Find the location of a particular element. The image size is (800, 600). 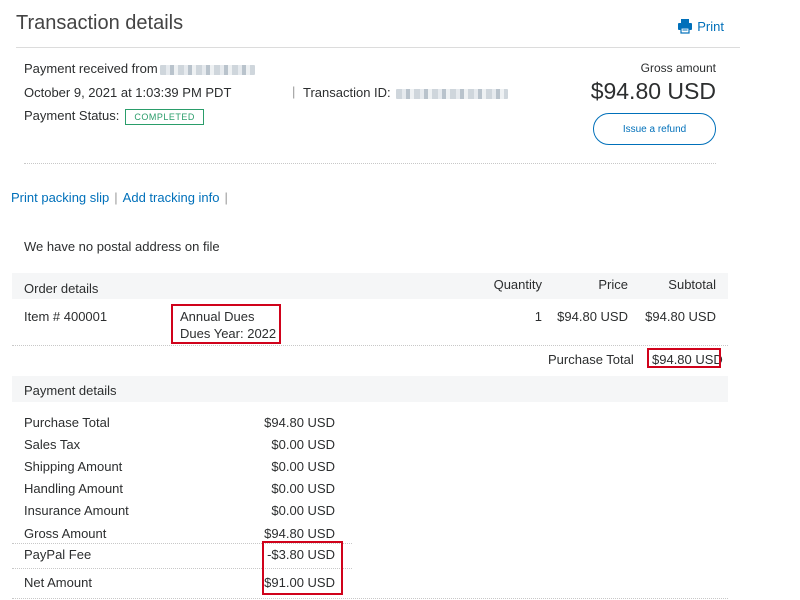

transaction-id-line: Transaction ID: is located at coordinates (406, 92).